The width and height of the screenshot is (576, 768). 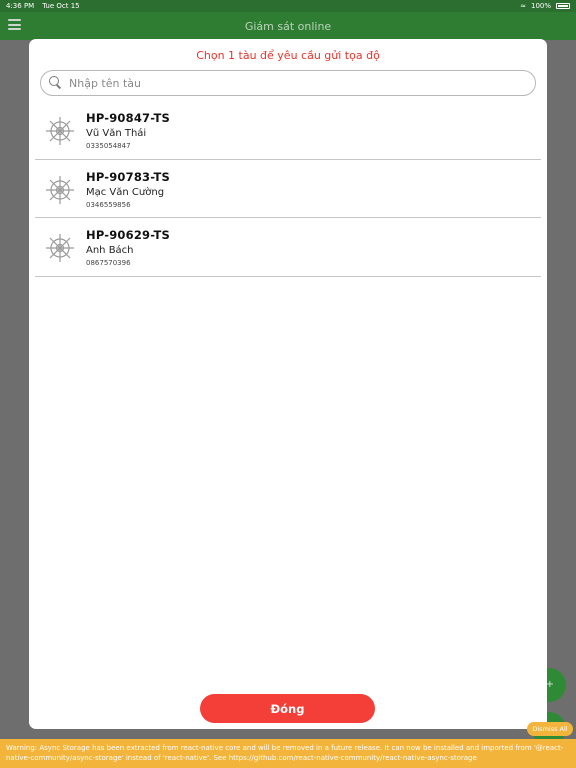 I want to click on page-title: Giám sát online, so click(x=288, y=26).